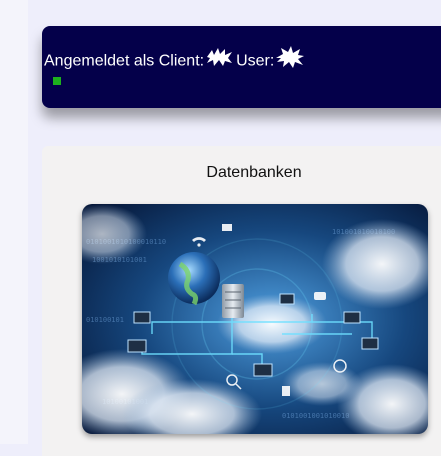 The image size is (441, 456). I want to click on svg-text: 010100101, so click(105, 320).